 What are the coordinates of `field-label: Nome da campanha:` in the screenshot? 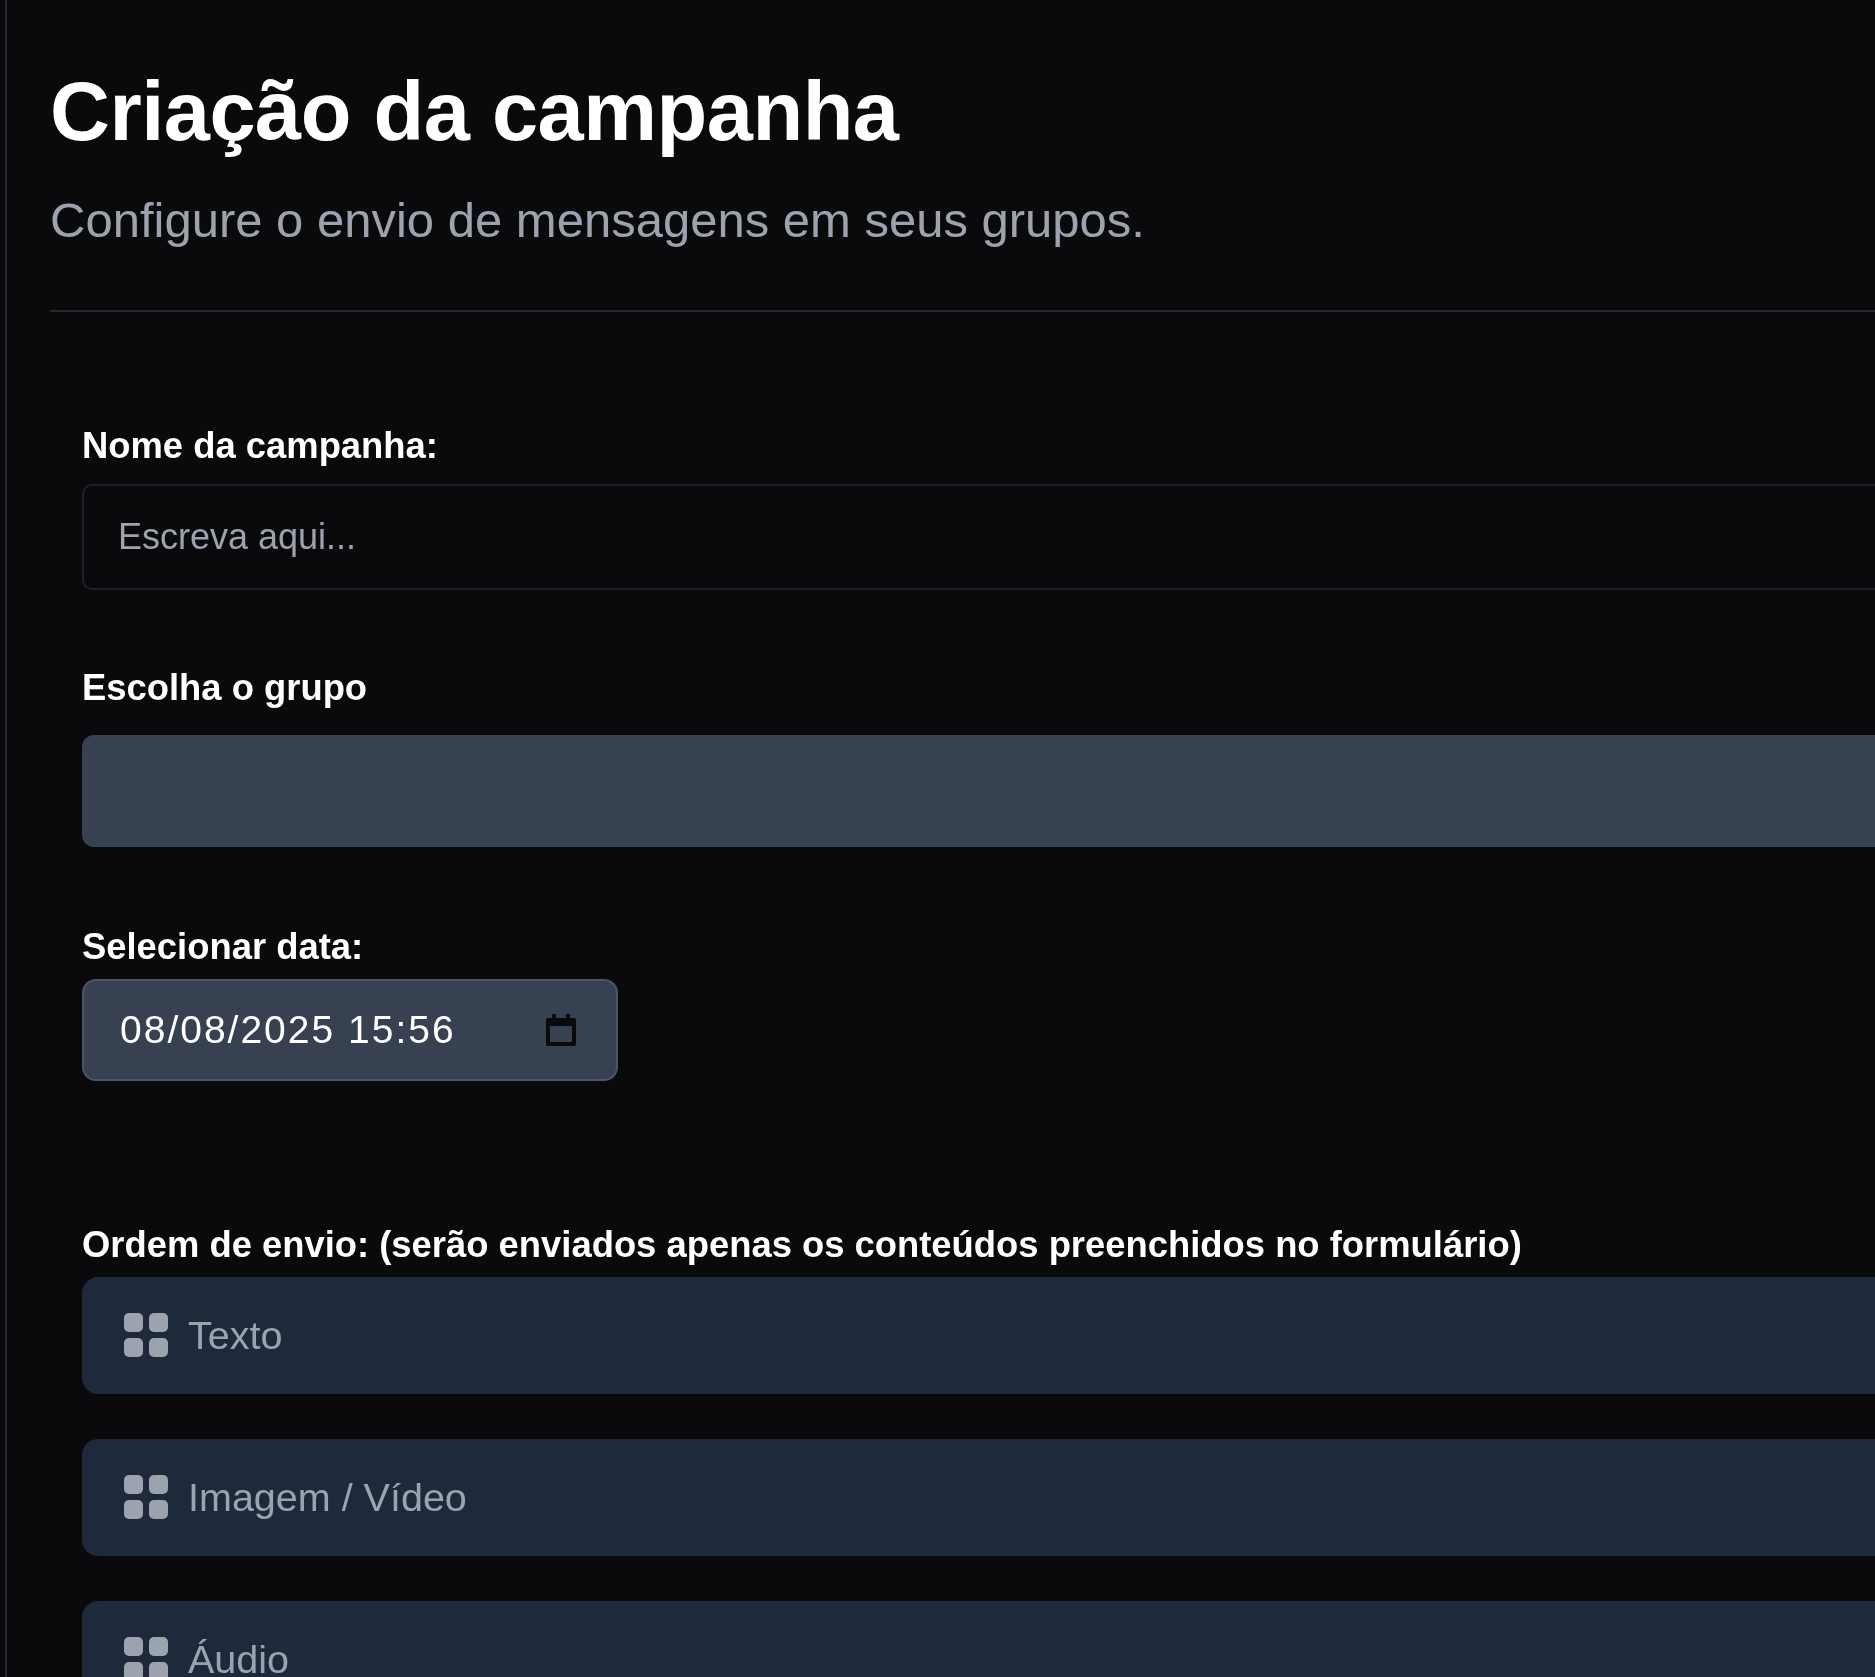 It's located at (260, 446).